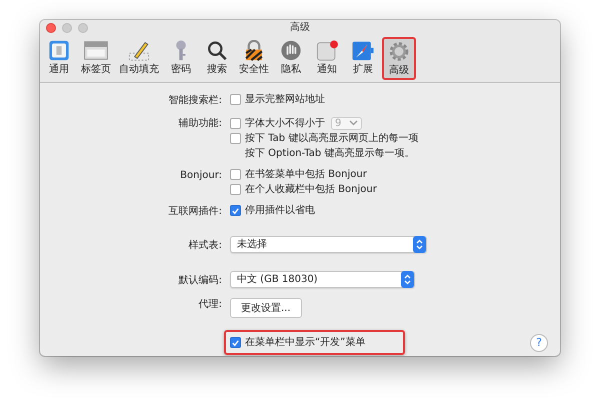 This screenshot has width=600, height=414. What do you see at coordinates (83, 28) in the screenshot?
I see `zoom-button` at bounding box center [83, 28].